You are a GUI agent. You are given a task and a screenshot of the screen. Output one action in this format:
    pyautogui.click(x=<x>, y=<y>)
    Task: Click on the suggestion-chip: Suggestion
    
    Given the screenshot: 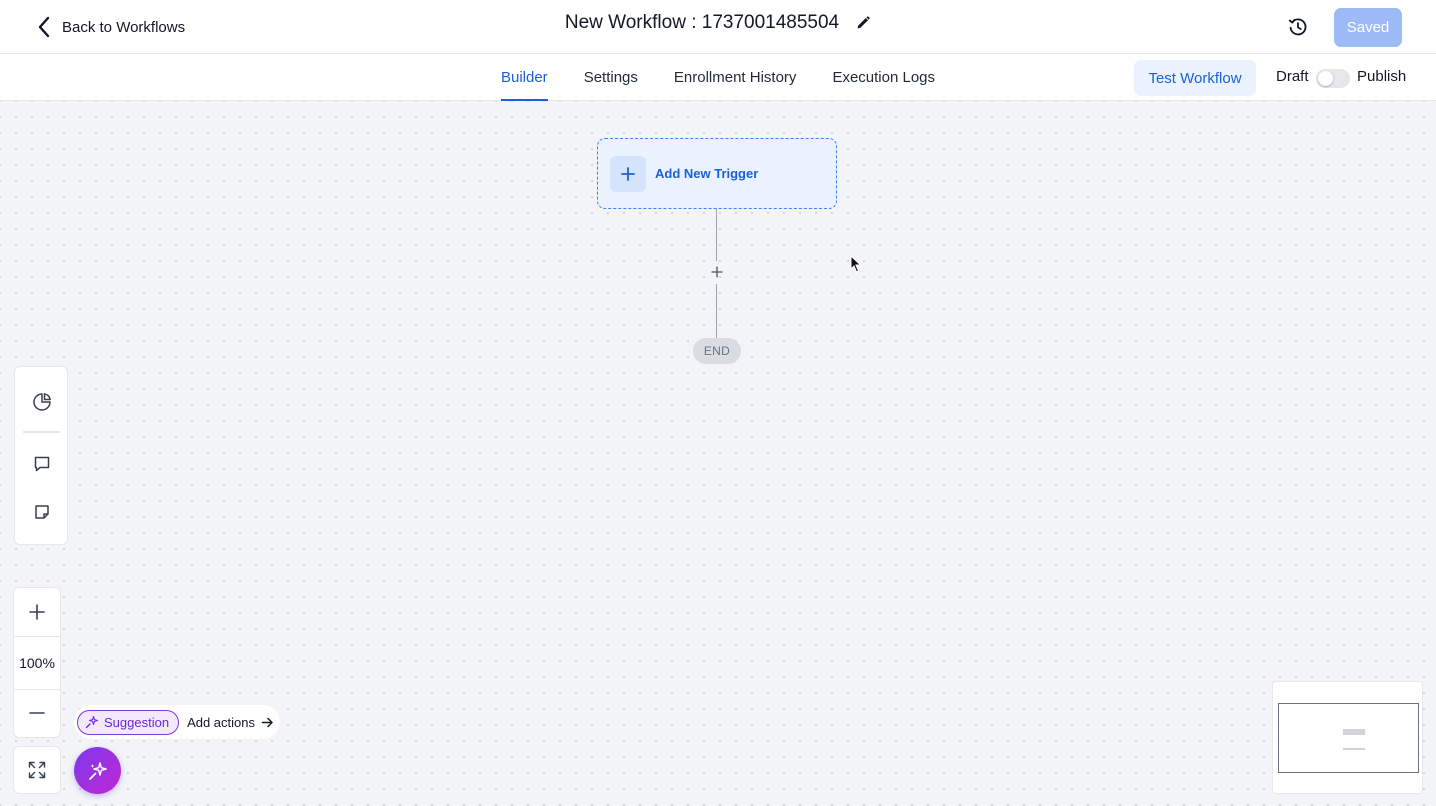 What is the action you would take?
    pyautogui.click(x=128, y=722)
    